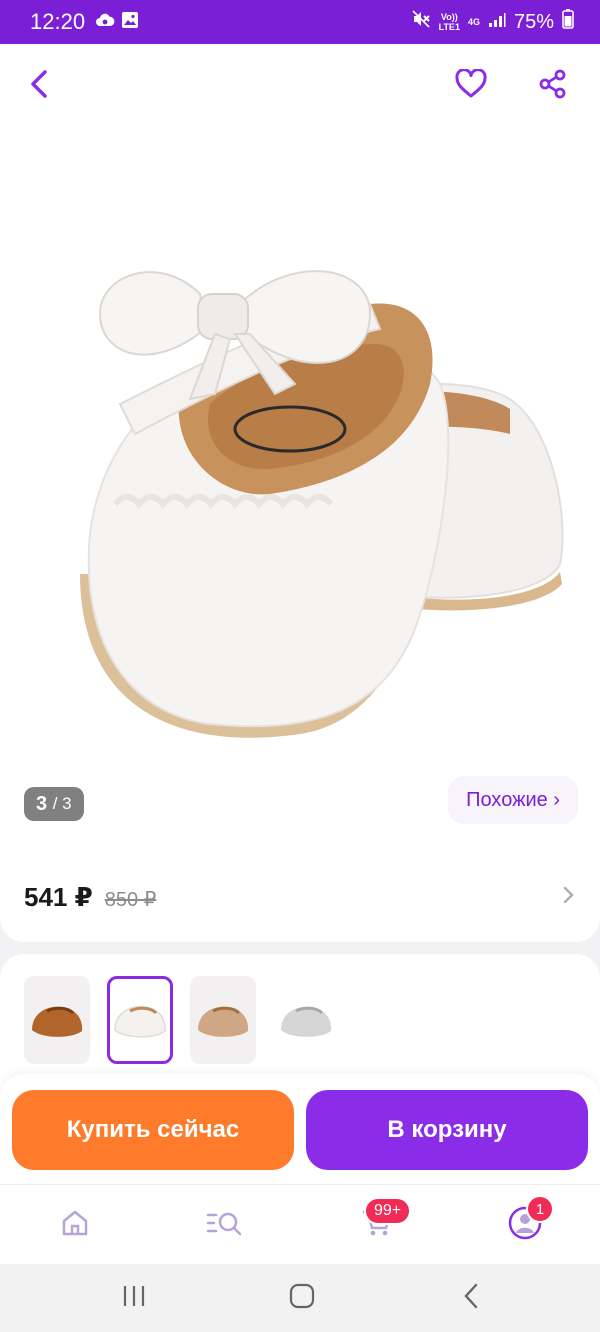 This screenshot has height=1332, width=600. I want to click on catalog-search-icon, so click(225, 1225).